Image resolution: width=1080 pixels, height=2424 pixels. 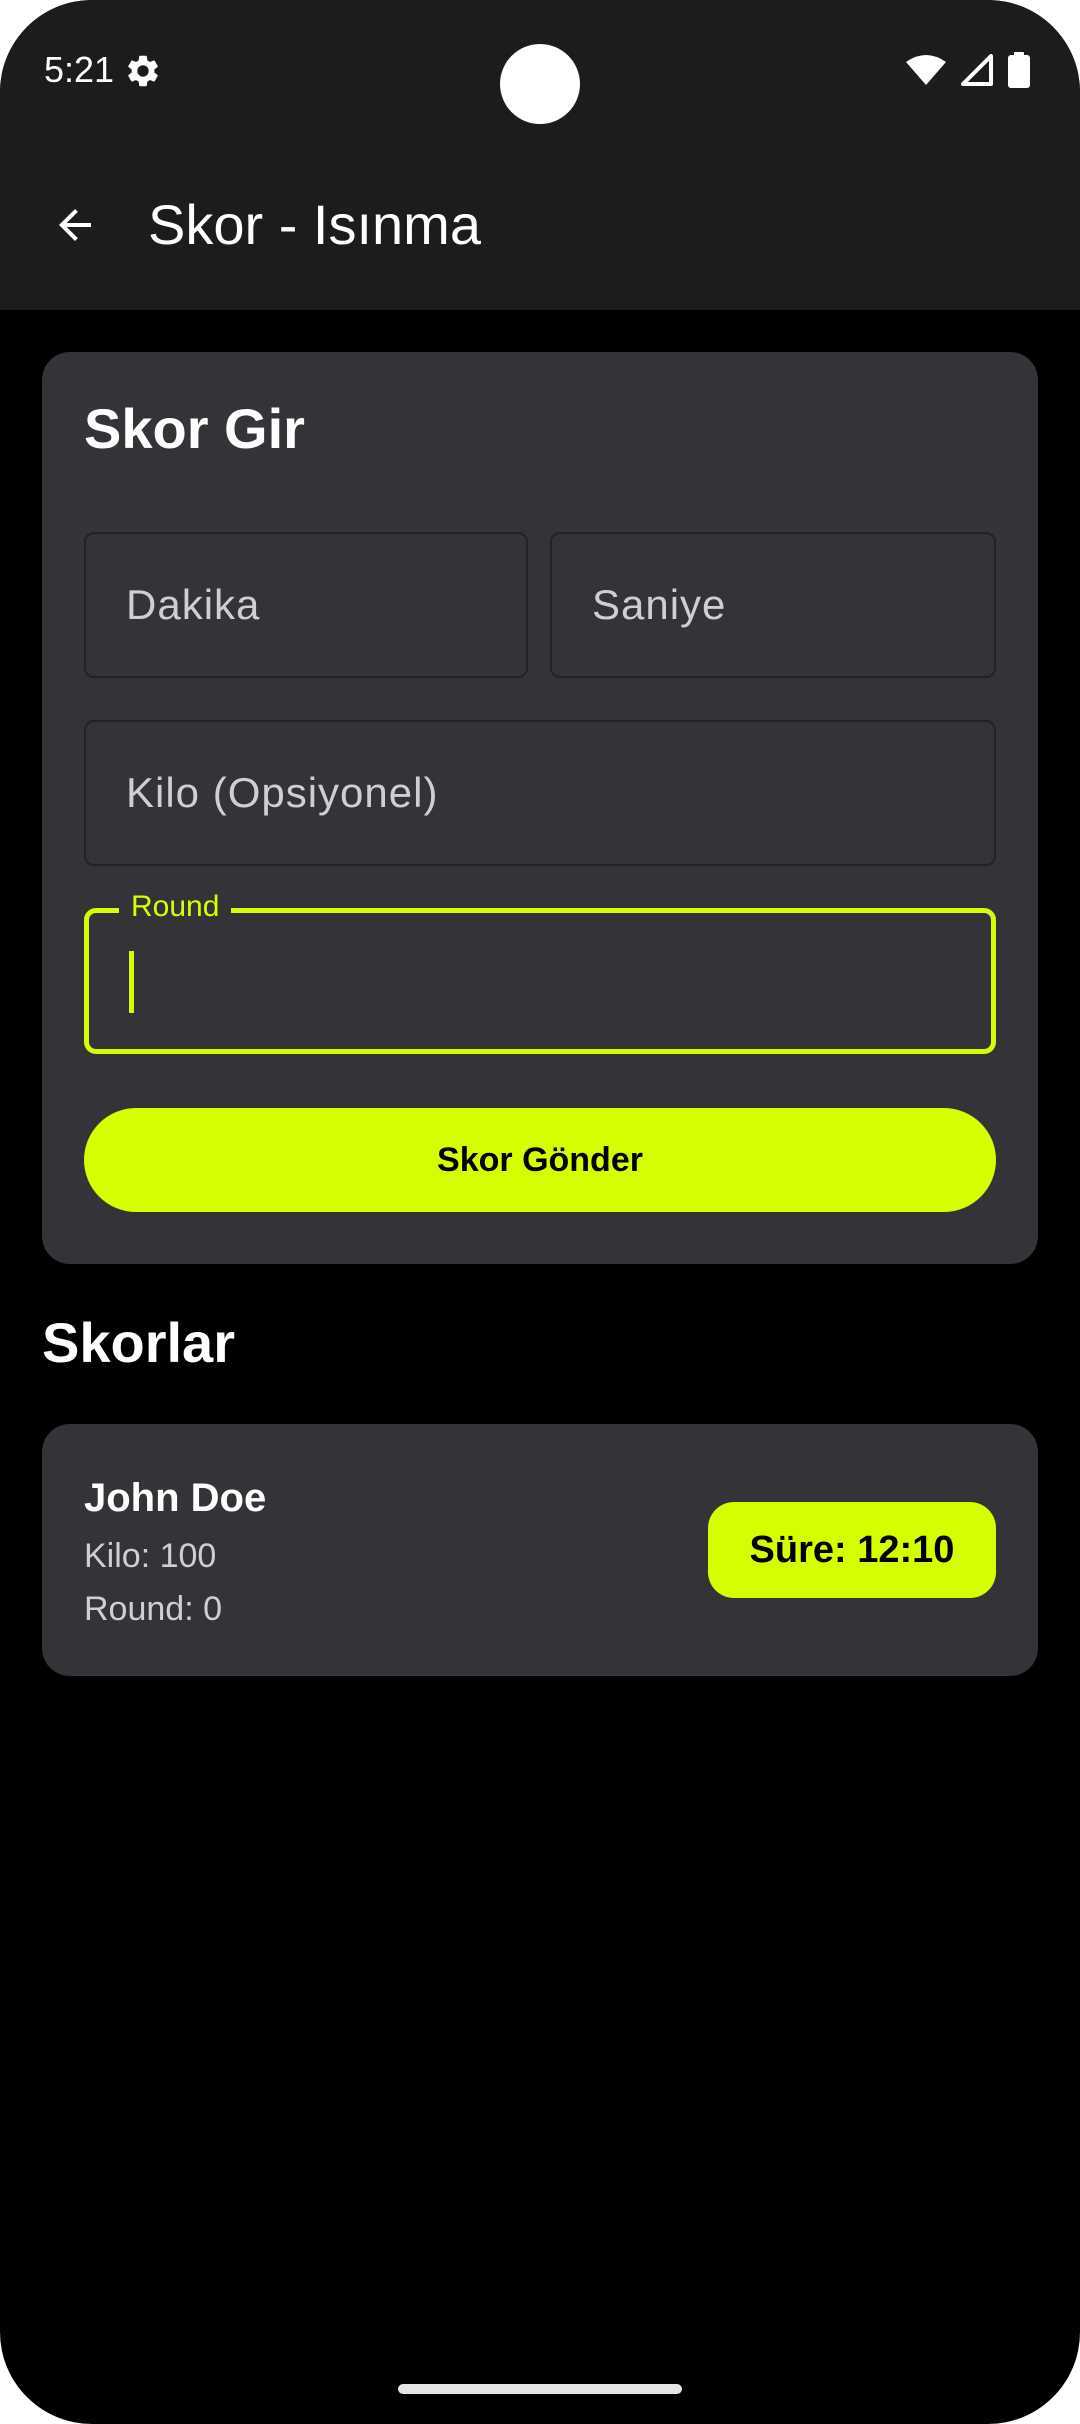 What do you see at coordinates (150, 1556) in the screenshot?
I see `score-weight: Kilo: 100` at bounding box center [150, 1556].